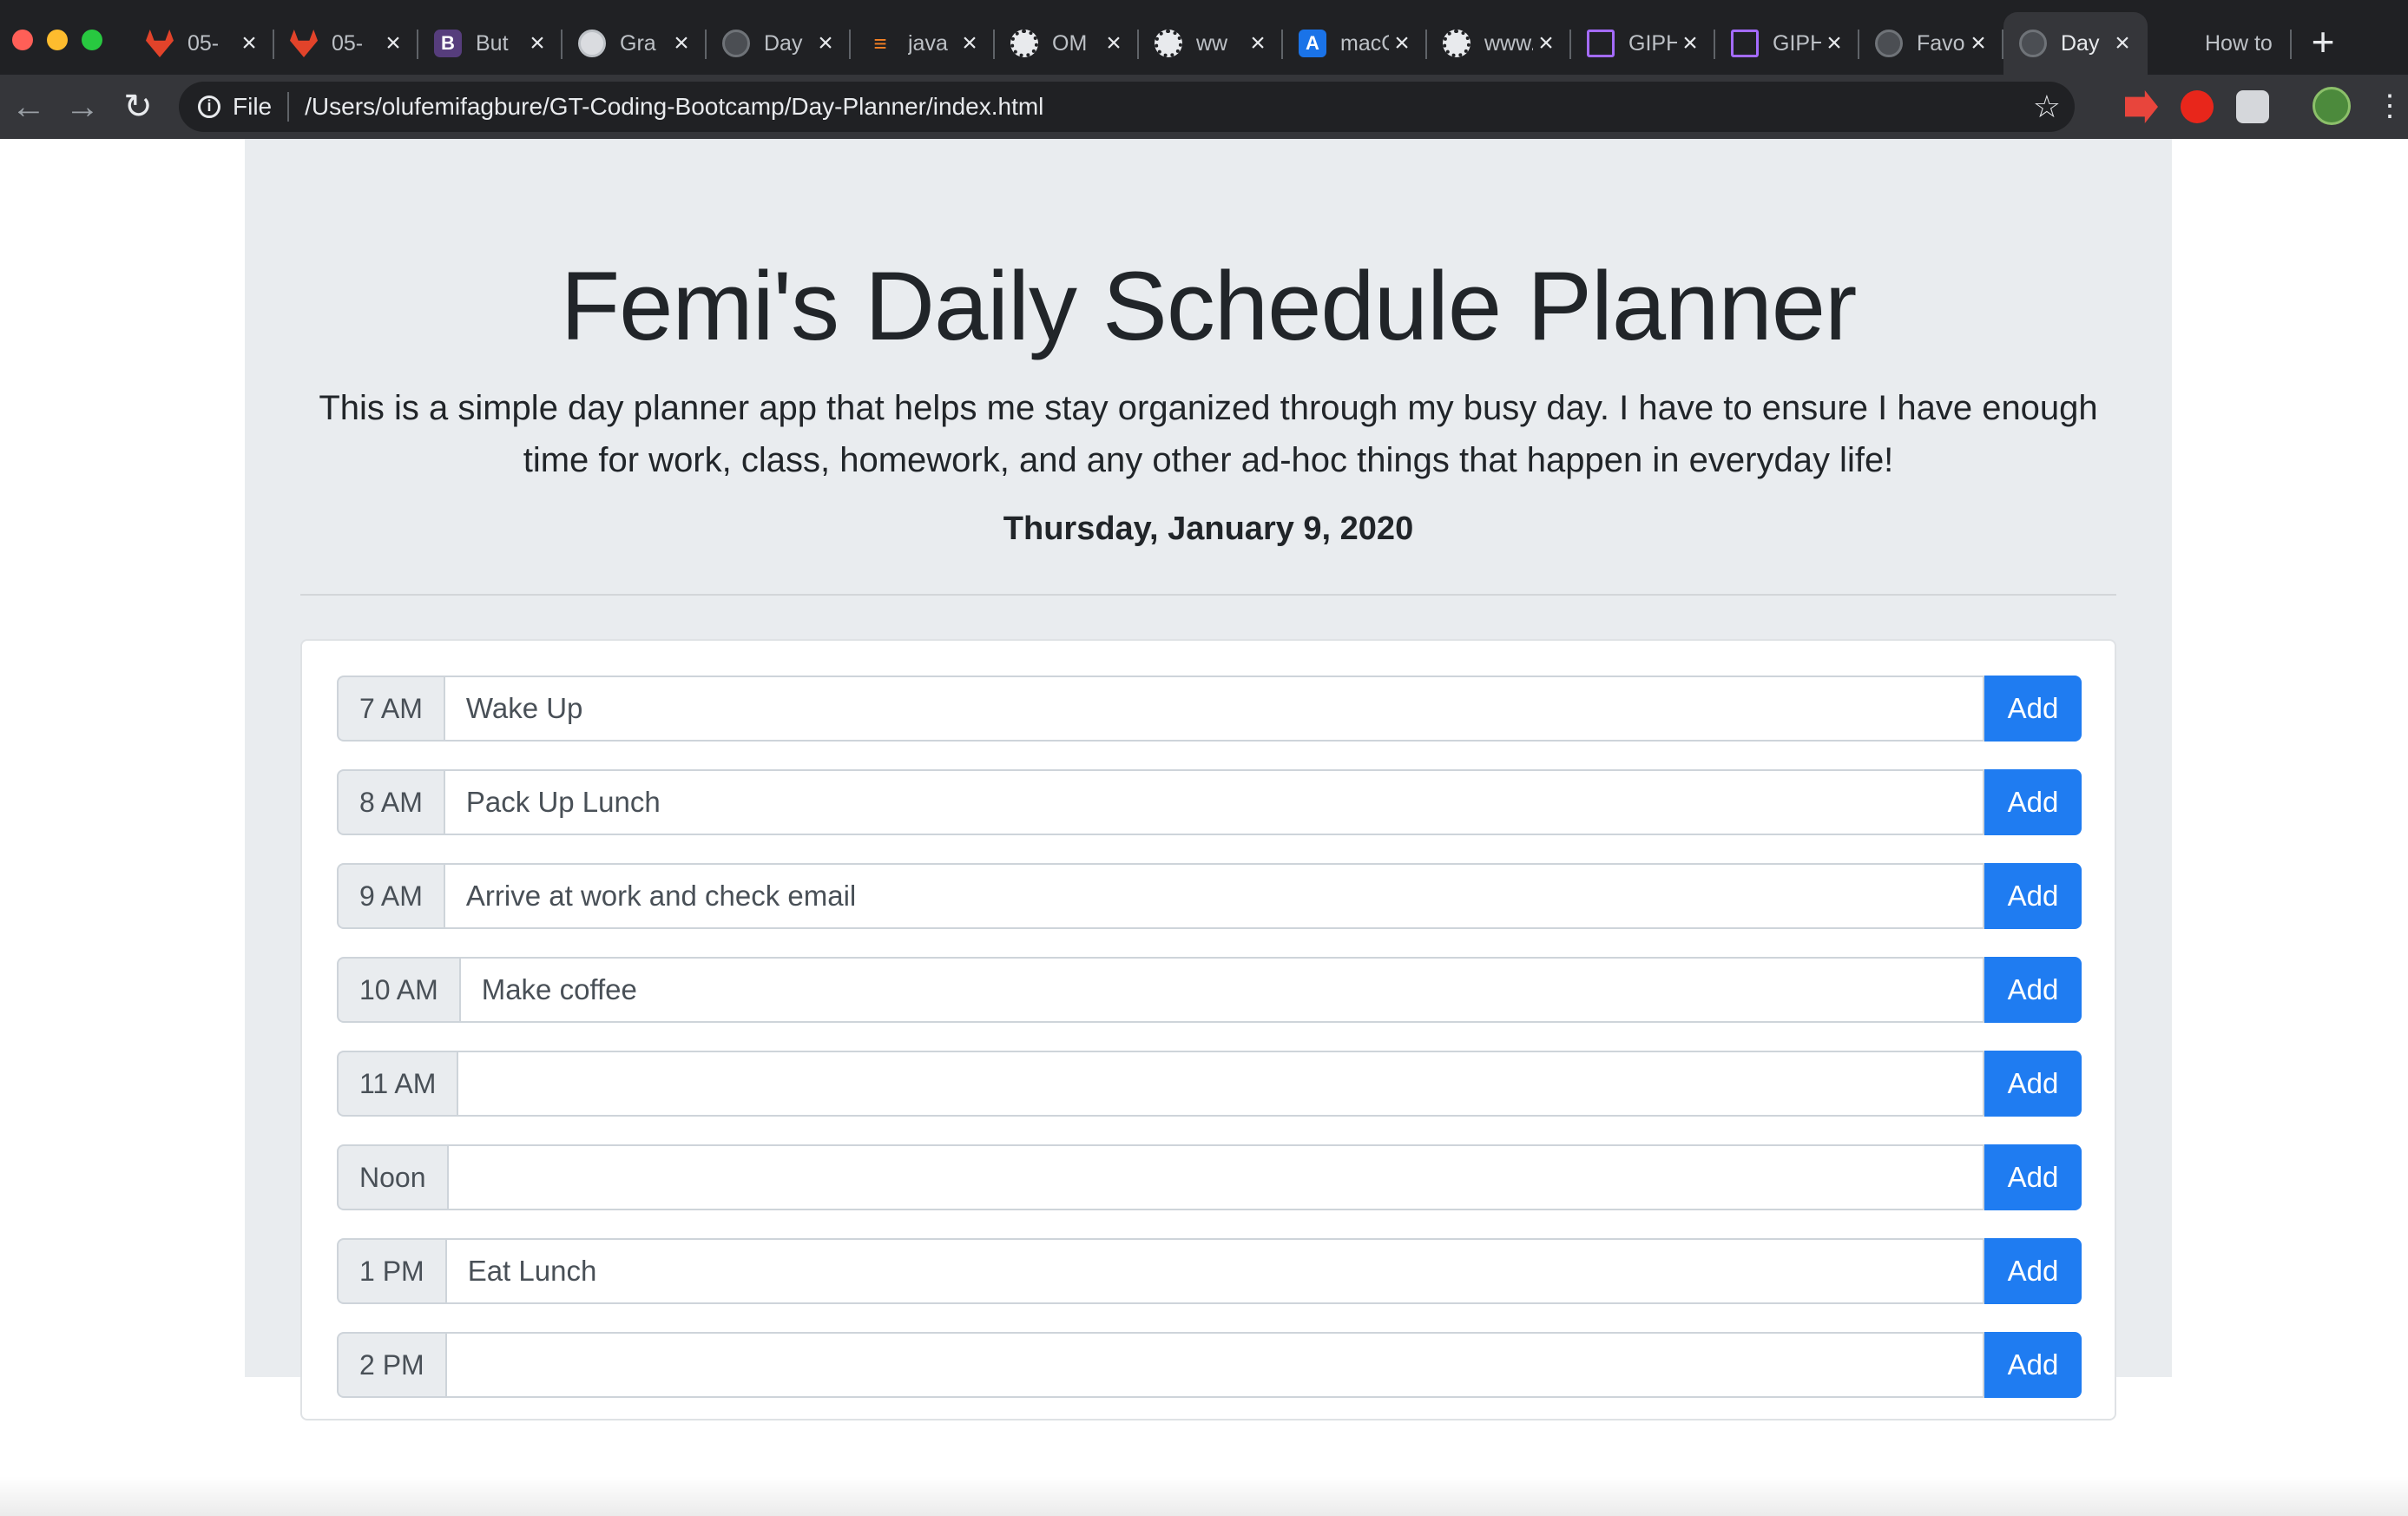  I want to click on tab-title: java, so click(928, 43).